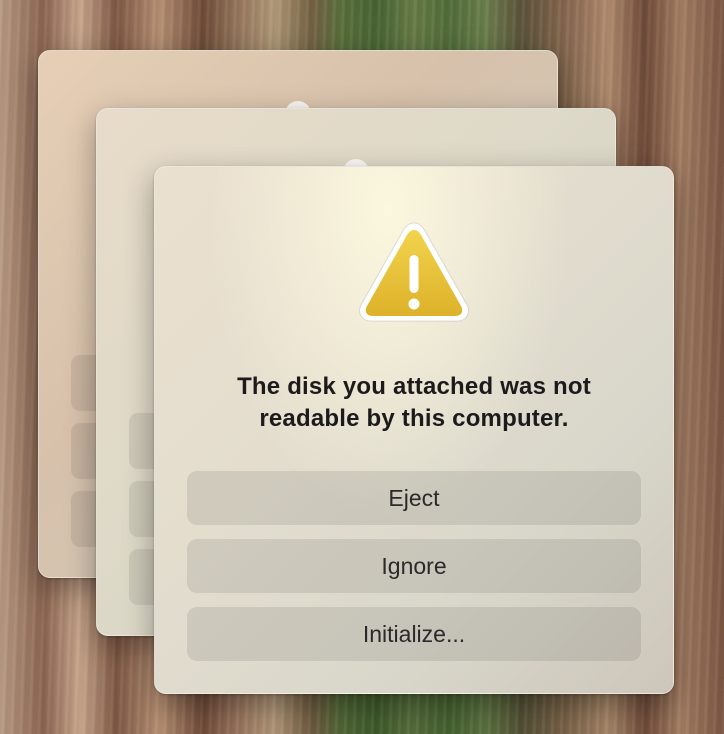 This screenshot has height=734, width=724. What do you see at coordinates (414, 498) in the screenshot?
I see `eject-button: Eject` at bounding box center [414, 498].